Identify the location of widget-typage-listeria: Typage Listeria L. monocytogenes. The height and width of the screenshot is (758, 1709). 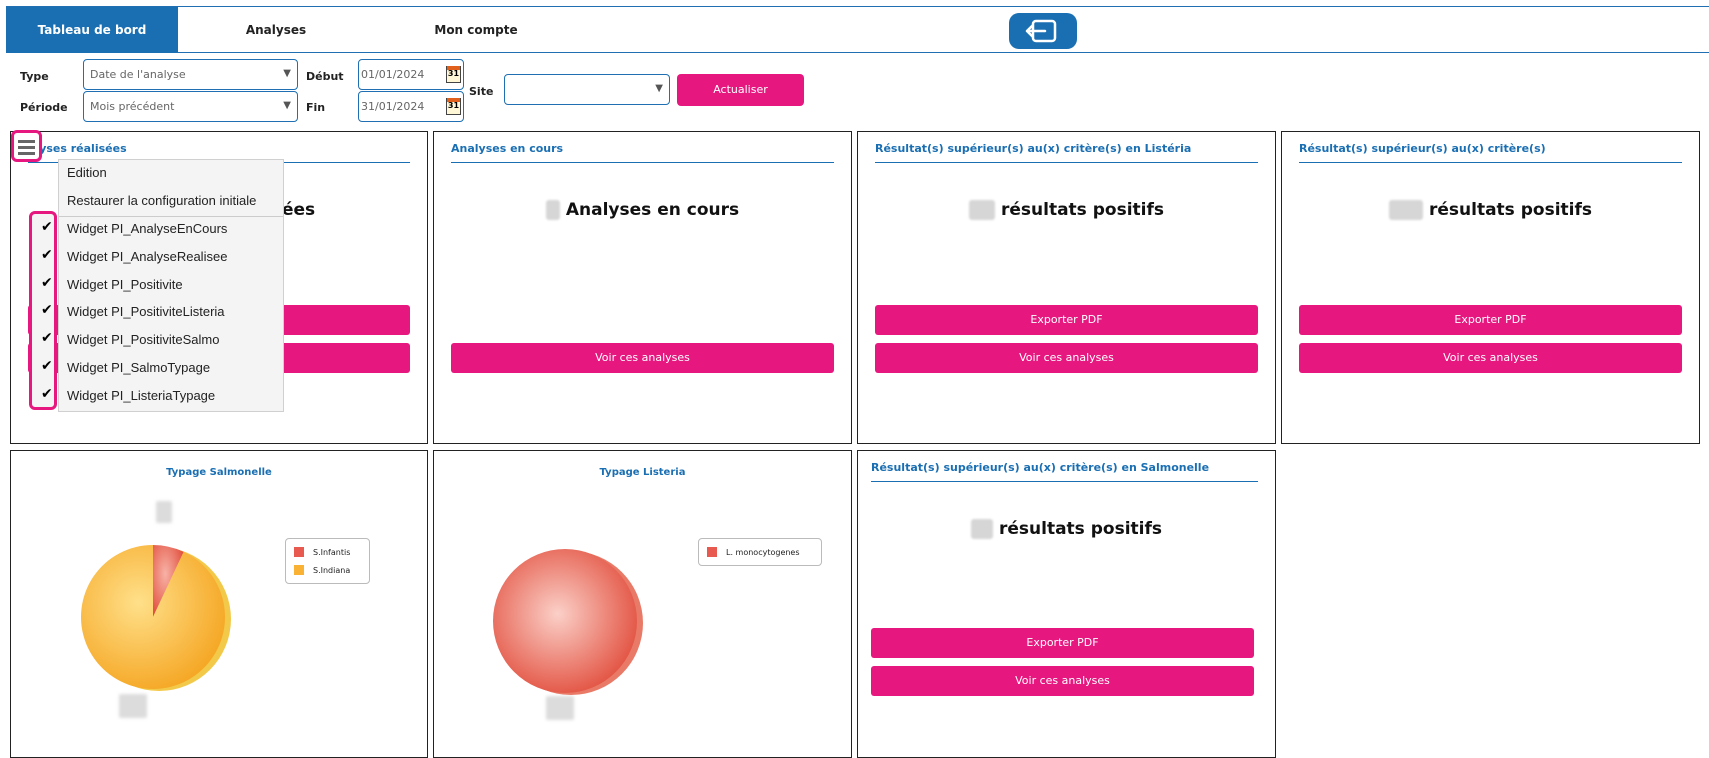
(642, 604).